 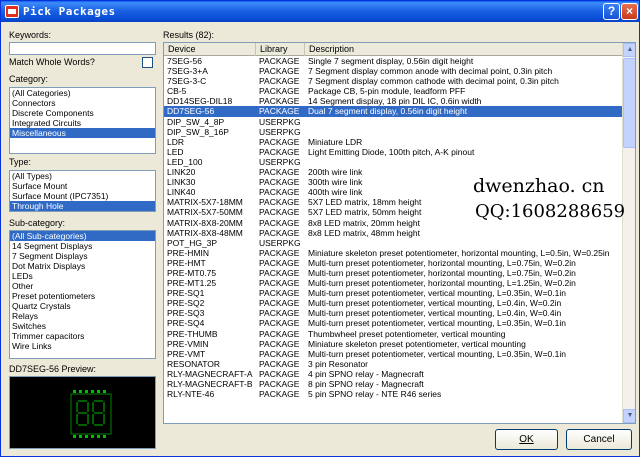 I want to click on type-item: Surface Mount, so click(x=82, y=186).